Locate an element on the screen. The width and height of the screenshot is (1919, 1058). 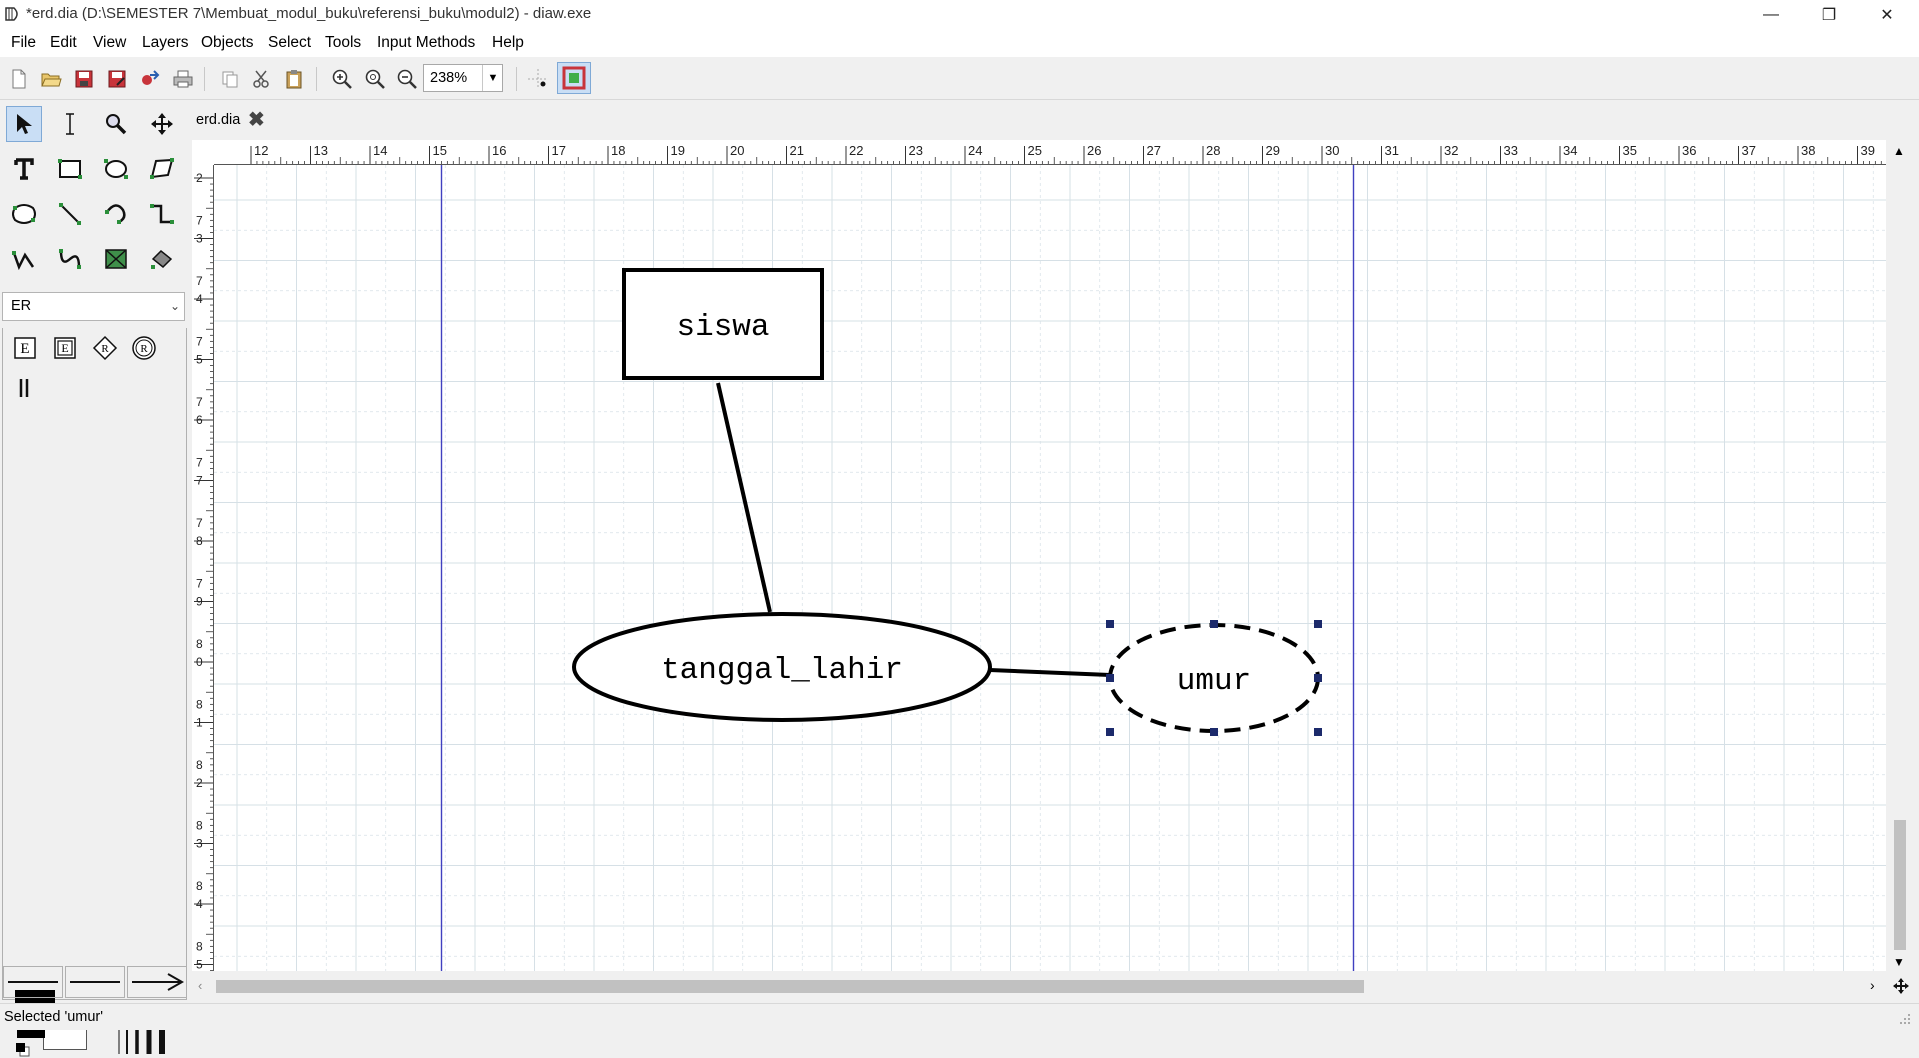
line-style-selector is located at coordinates (95, 982).